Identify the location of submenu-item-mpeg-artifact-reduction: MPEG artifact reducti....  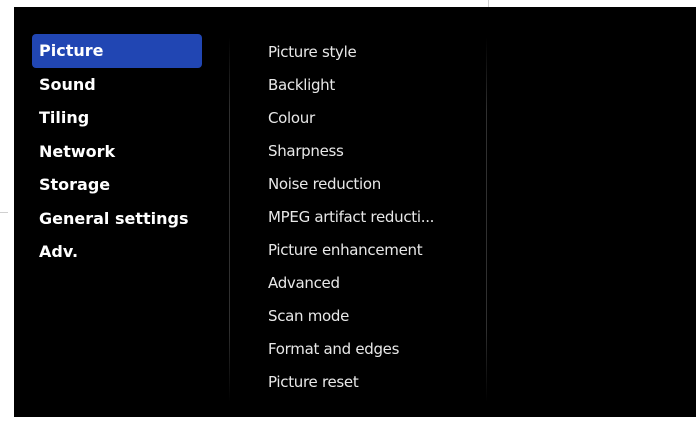
(375, 217).